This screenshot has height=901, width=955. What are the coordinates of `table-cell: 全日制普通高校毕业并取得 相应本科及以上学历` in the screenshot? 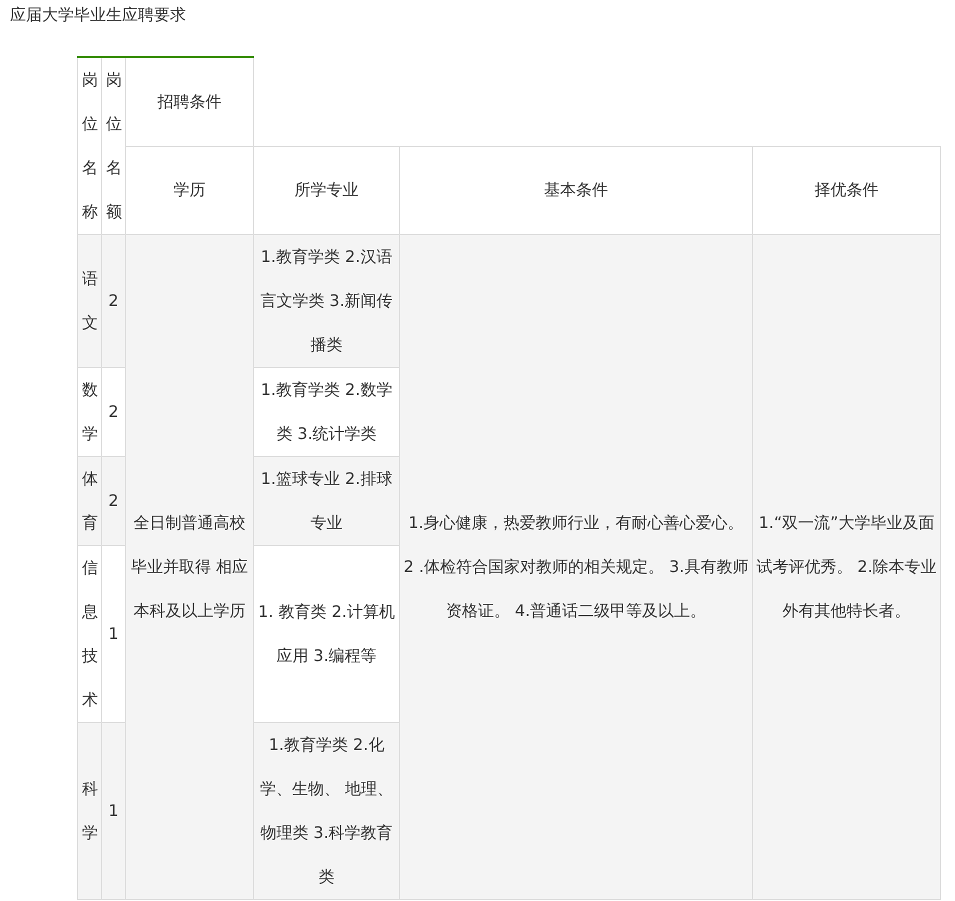 It's located at (190, 567).